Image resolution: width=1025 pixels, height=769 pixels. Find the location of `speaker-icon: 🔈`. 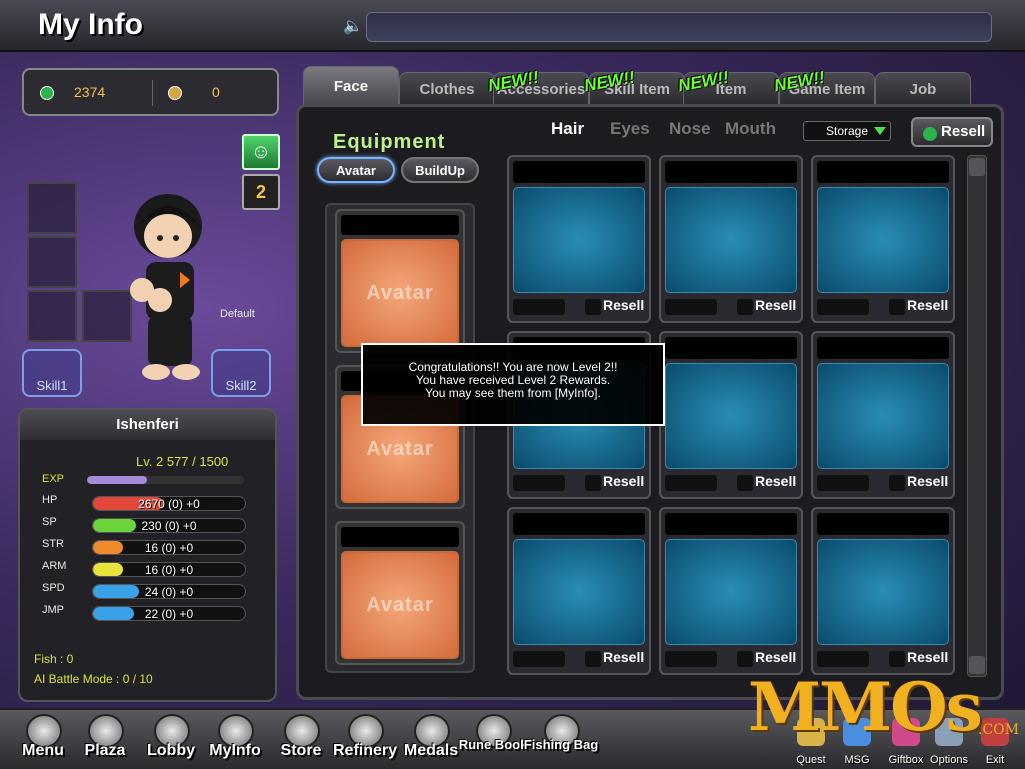

speaker-icon: 🔈 is located at coordinates (353, 26).